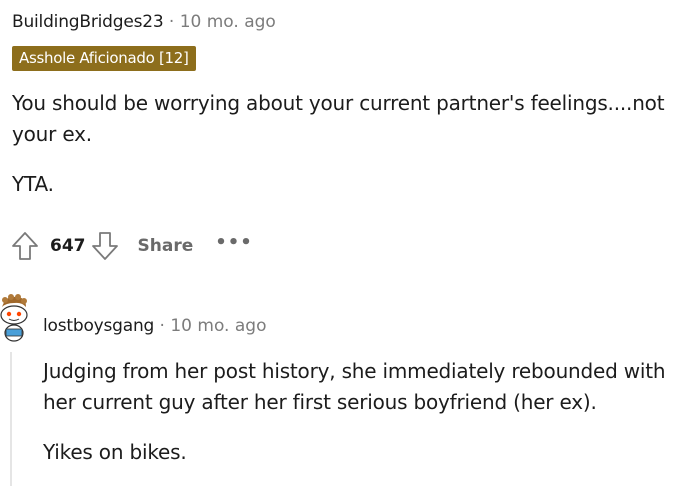  I want to click on downvote-icon, so click(105, 246).